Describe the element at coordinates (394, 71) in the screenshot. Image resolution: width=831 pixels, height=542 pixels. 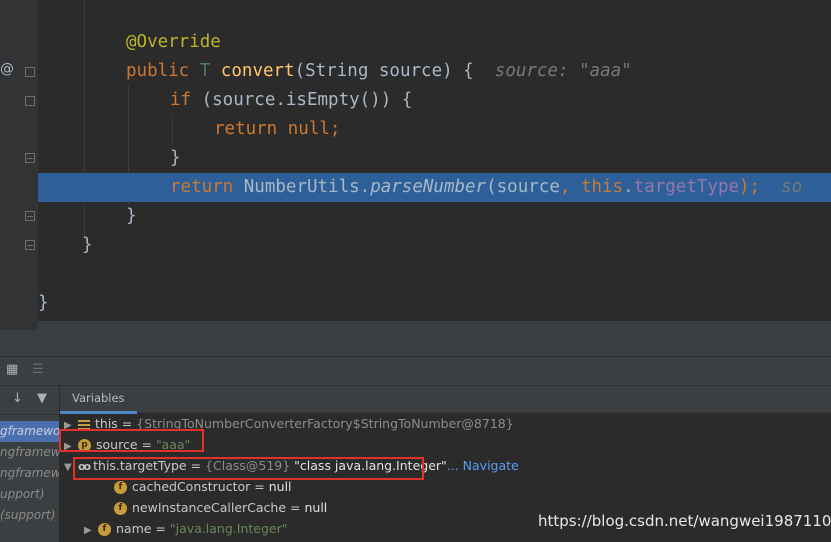
I see `code-token: (String source) {` at that location.